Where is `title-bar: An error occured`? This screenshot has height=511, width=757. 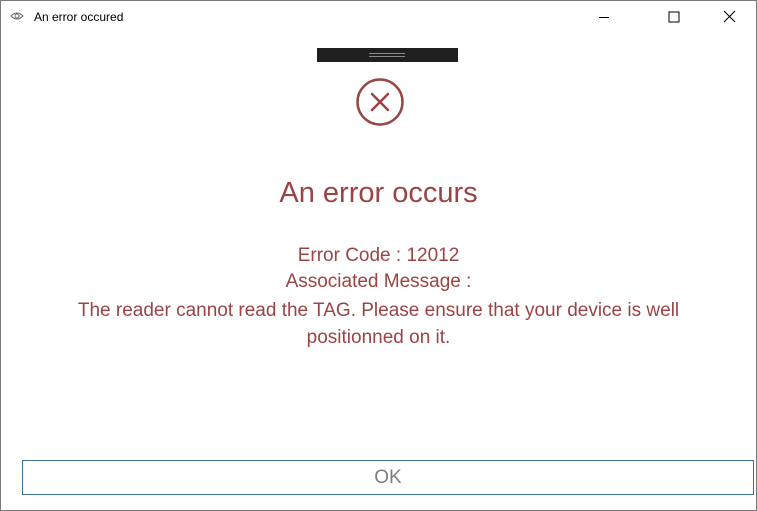 title-bar: An error occured is located at coordinates (378, 16).